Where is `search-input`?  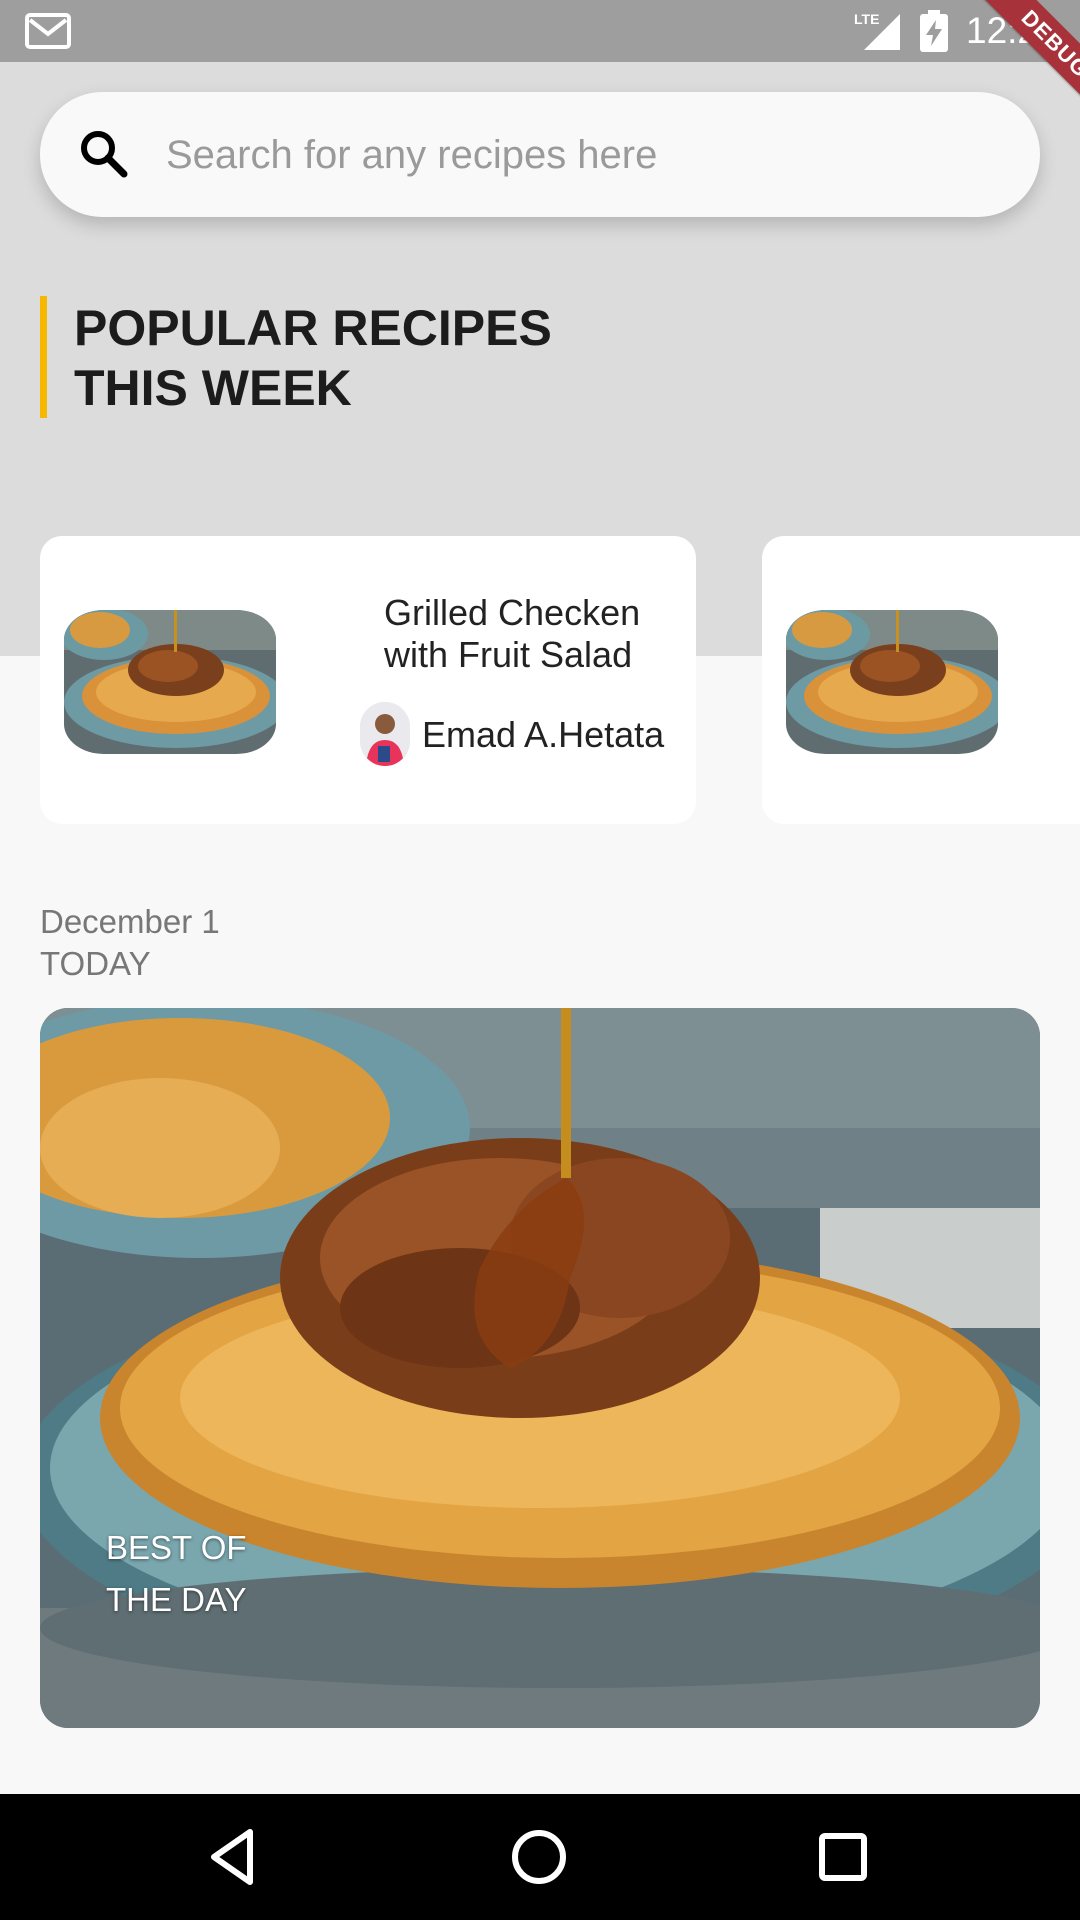
search-input is located at coordinates (576, 155).